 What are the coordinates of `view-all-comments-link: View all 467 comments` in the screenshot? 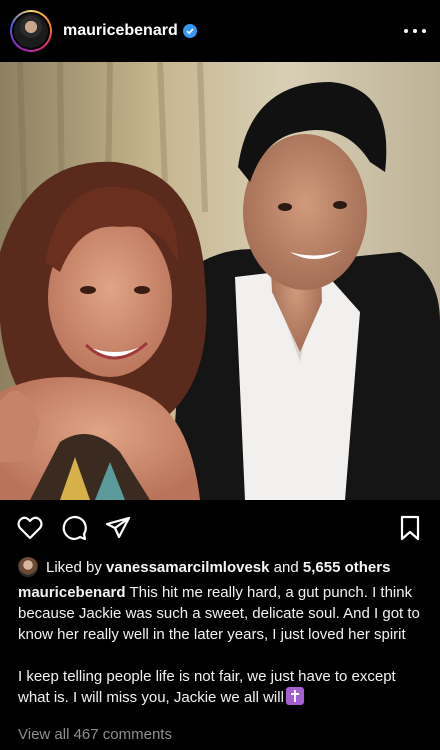 It's located at (95, 734).